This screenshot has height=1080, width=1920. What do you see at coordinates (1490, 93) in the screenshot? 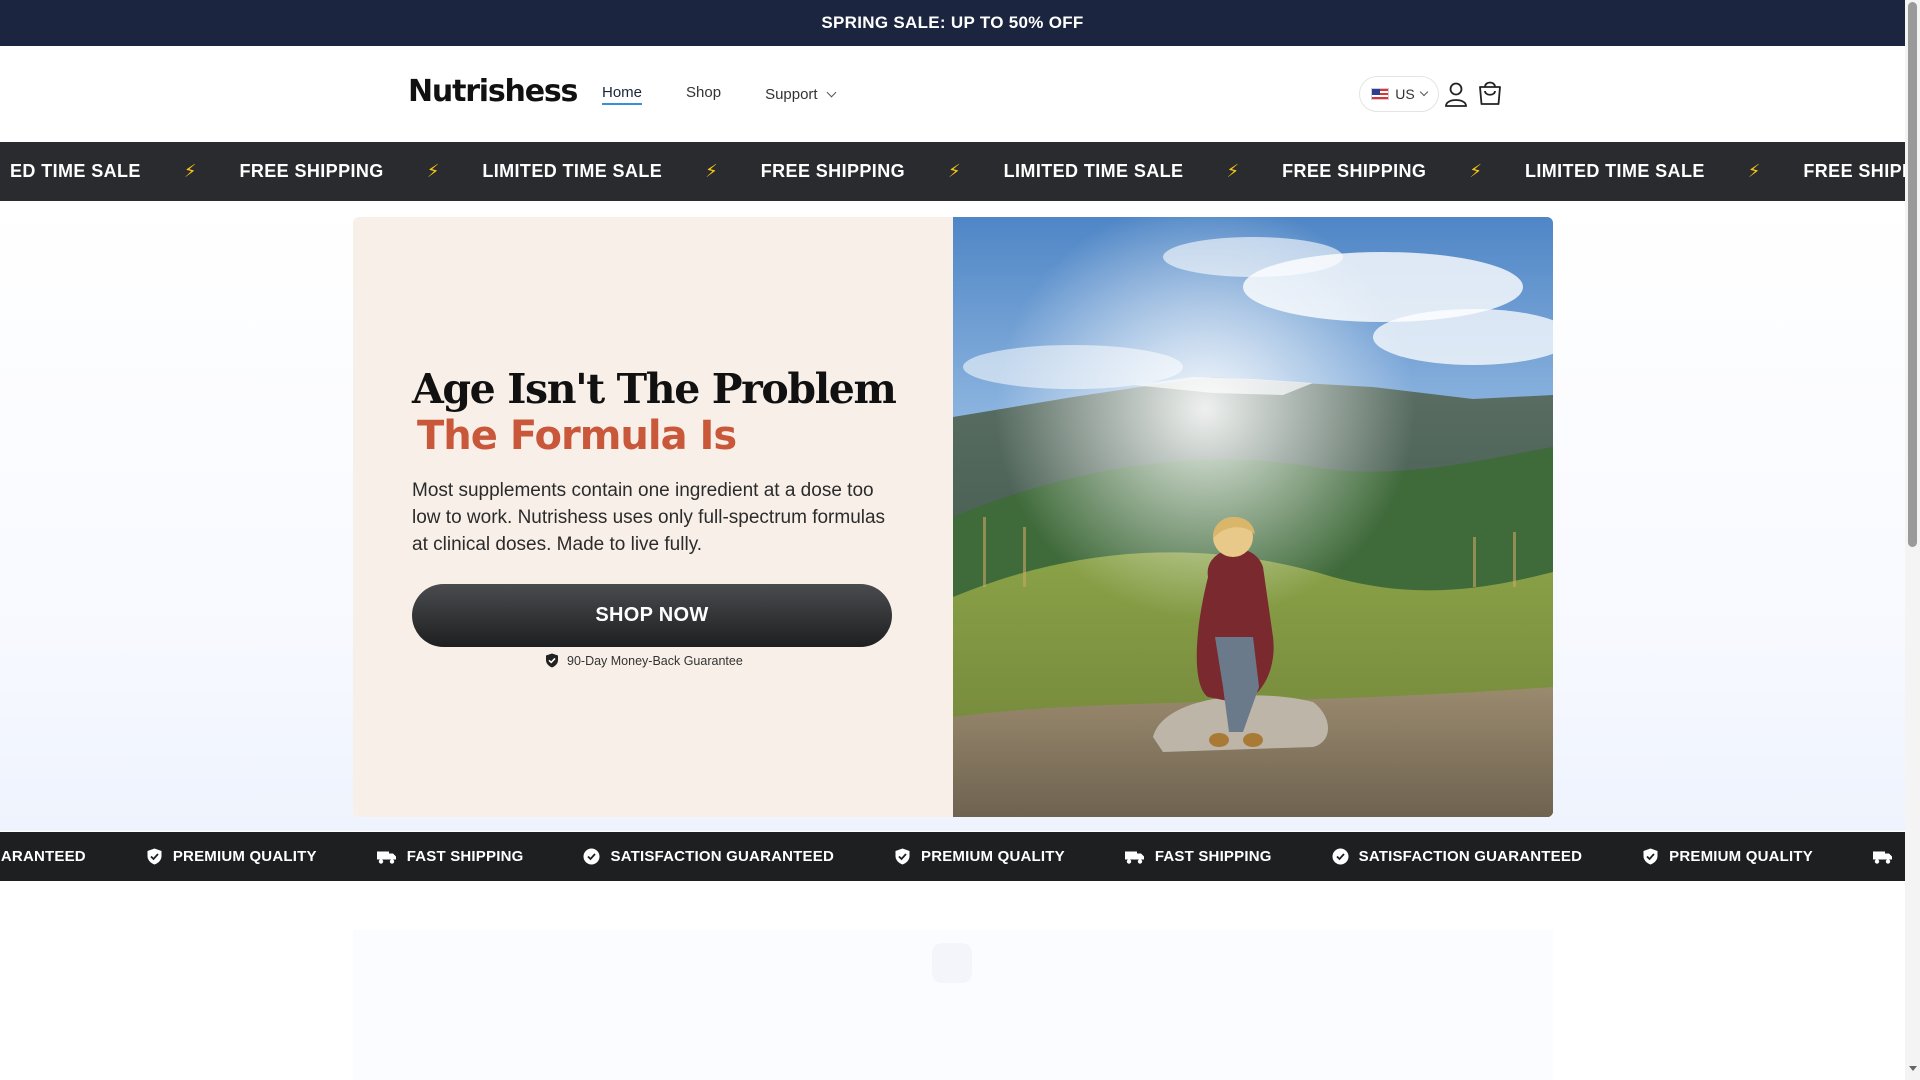
I see `shopping-bag-icon` at bounding box center [1490, 93].